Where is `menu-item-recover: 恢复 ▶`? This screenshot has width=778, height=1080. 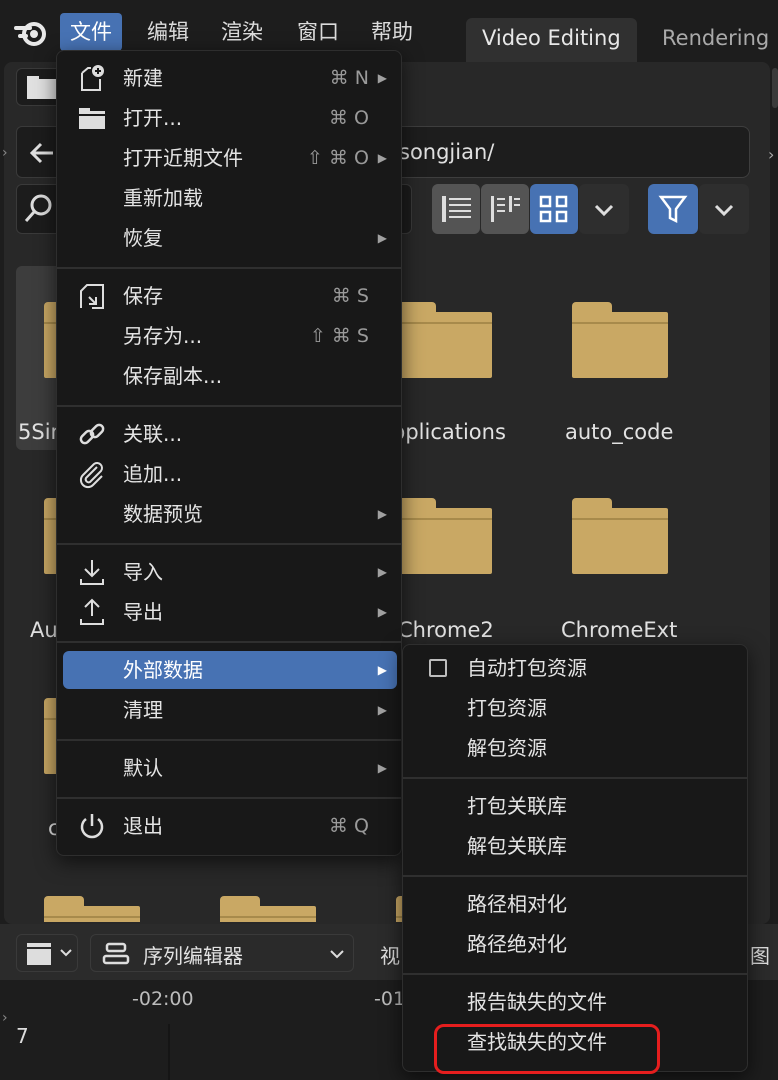
menu-item-recover: 恢复 ▶ is located at coordinates (230, 238).